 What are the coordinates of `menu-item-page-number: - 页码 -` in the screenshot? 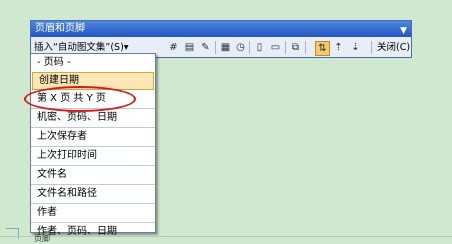 It's located at (93, 63).